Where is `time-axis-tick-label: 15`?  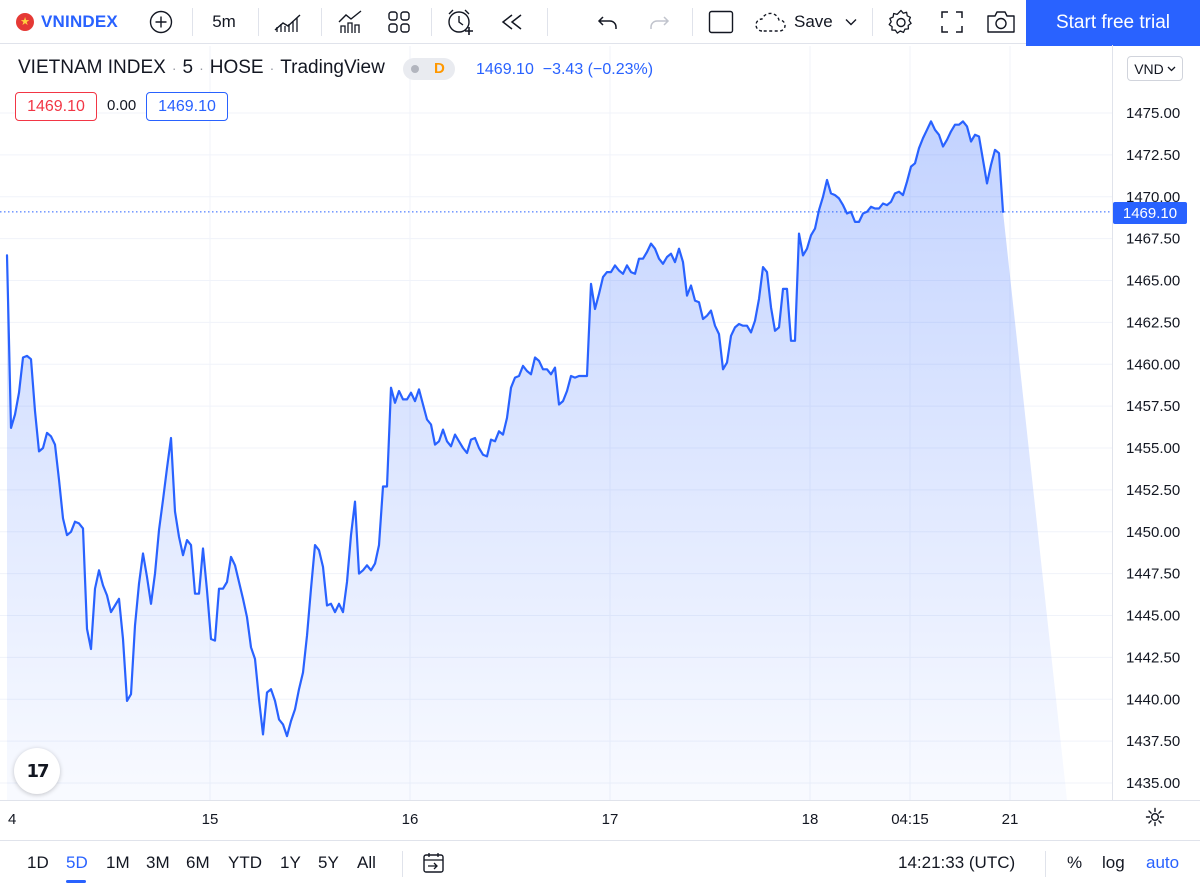
time-axis-tick-label: 15 is located at coordinates (210, 819).